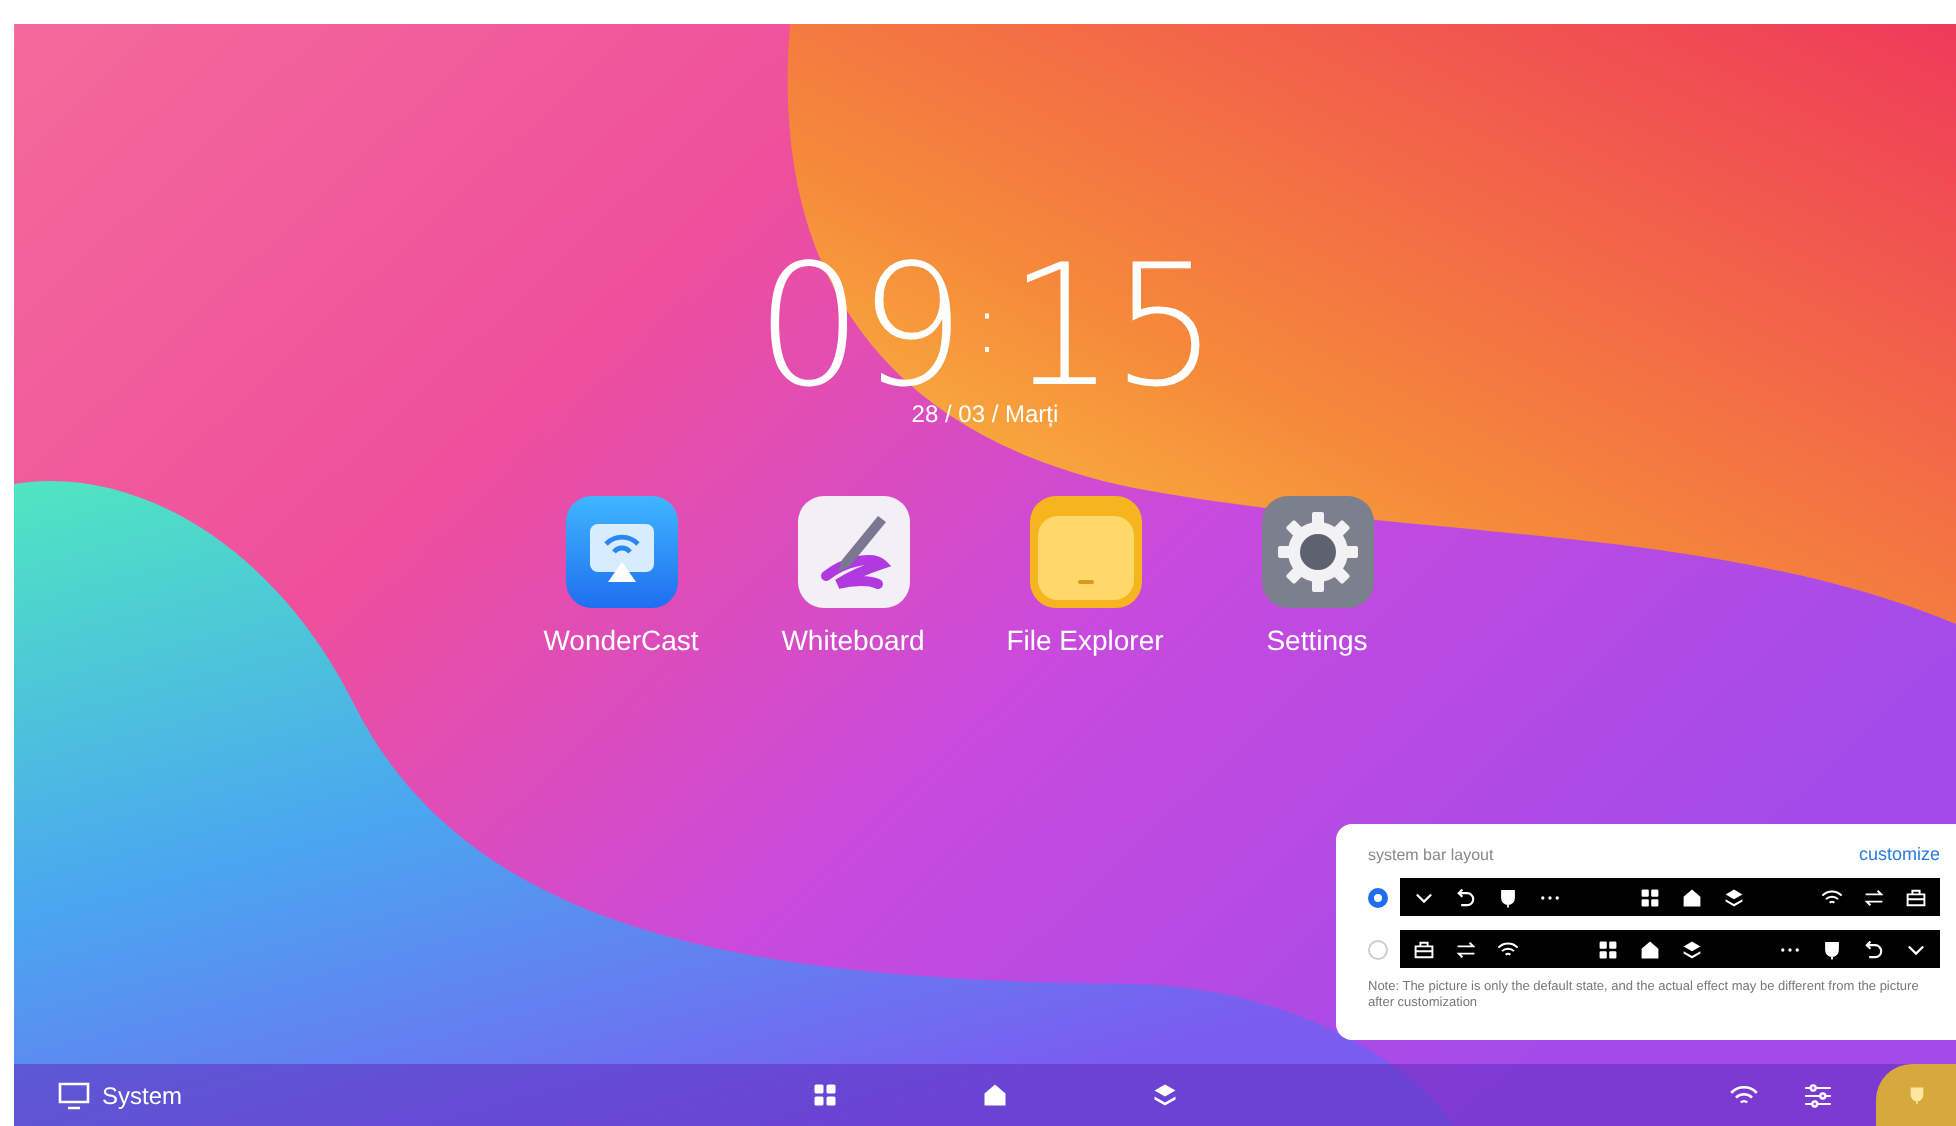  Describe the element at coordinates (1317, 552) in the screenshot. I see `gear-app-icon` at that location.